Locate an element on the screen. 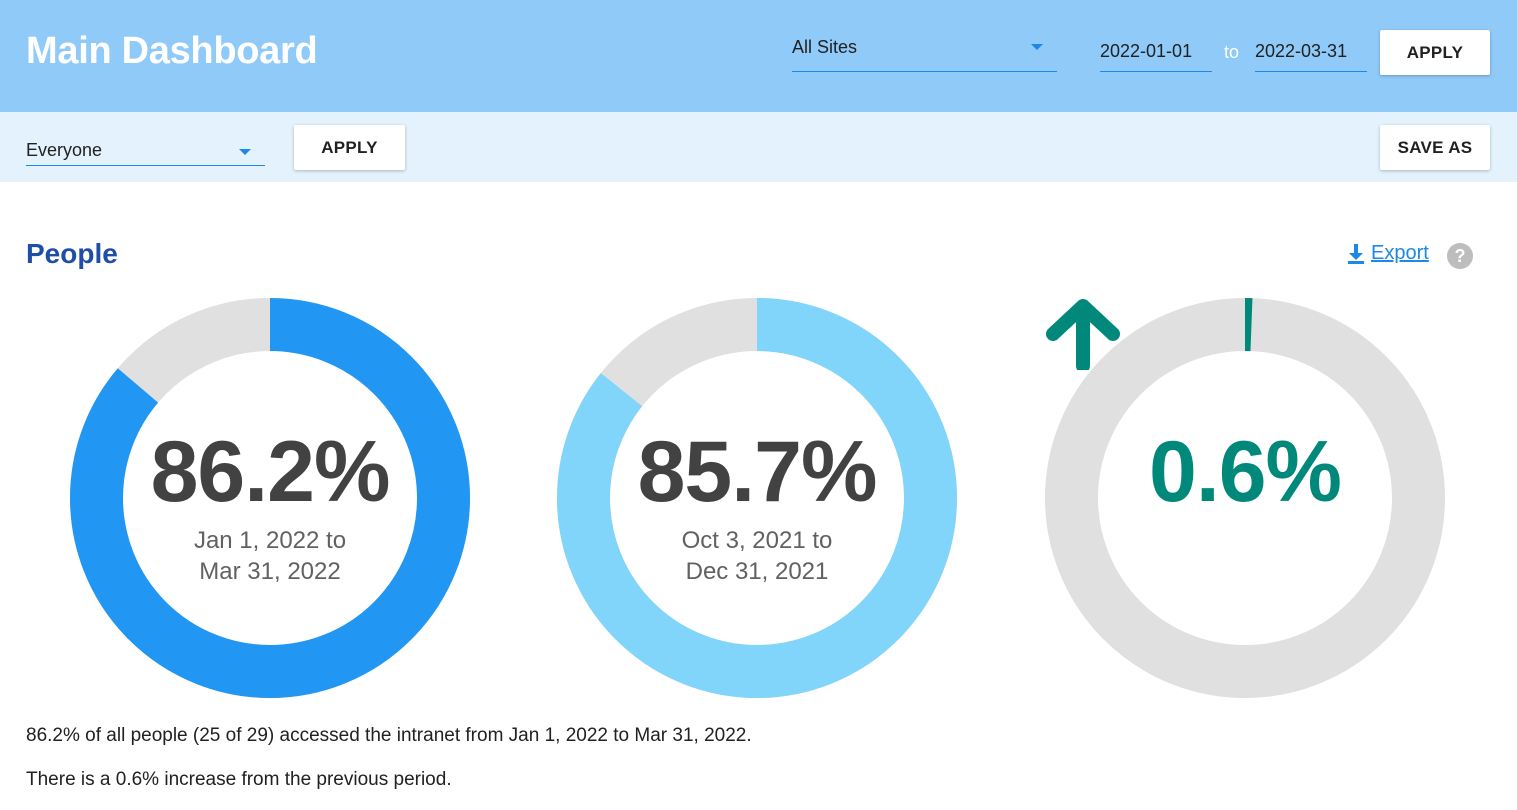 This screenshot has width=1517, height=810. site-select-value: All Sites is located at coordinates (825, 47).